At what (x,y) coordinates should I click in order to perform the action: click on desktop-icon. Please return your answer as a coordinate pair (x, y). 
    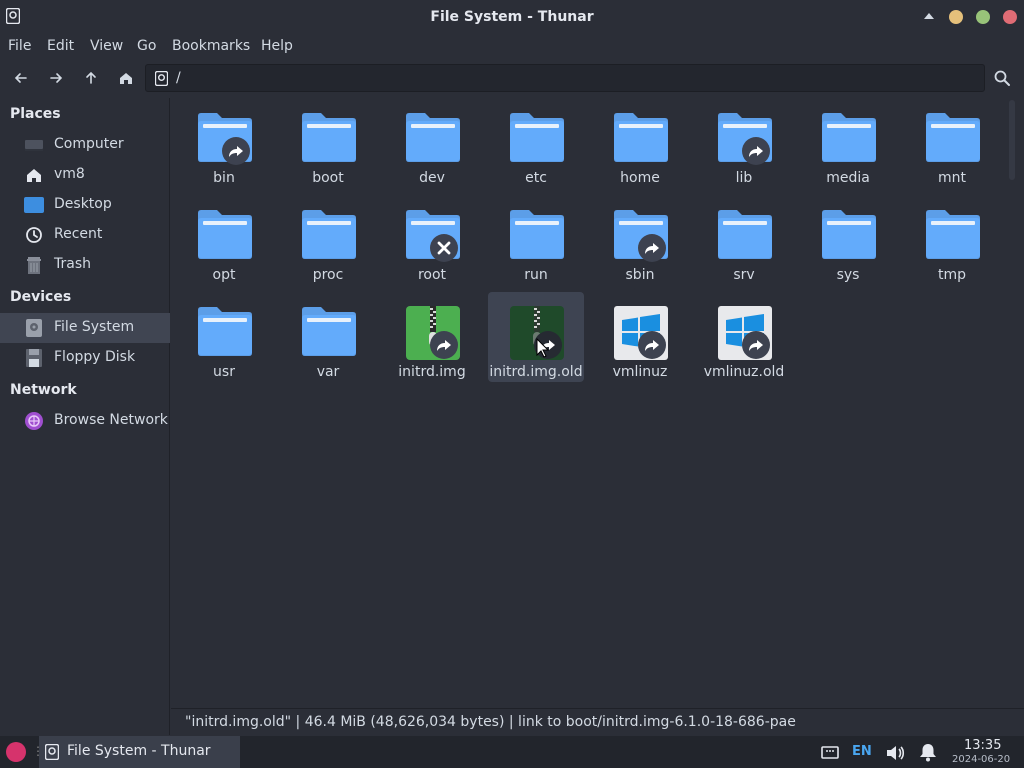
    Looking at the image, I should click on (34, 205).